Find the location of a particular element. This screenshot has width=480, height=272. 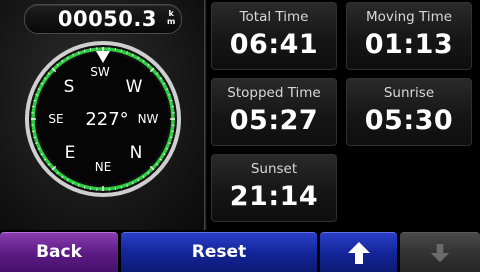

stat-value: 21:14 is located at coordinates (274, 196).